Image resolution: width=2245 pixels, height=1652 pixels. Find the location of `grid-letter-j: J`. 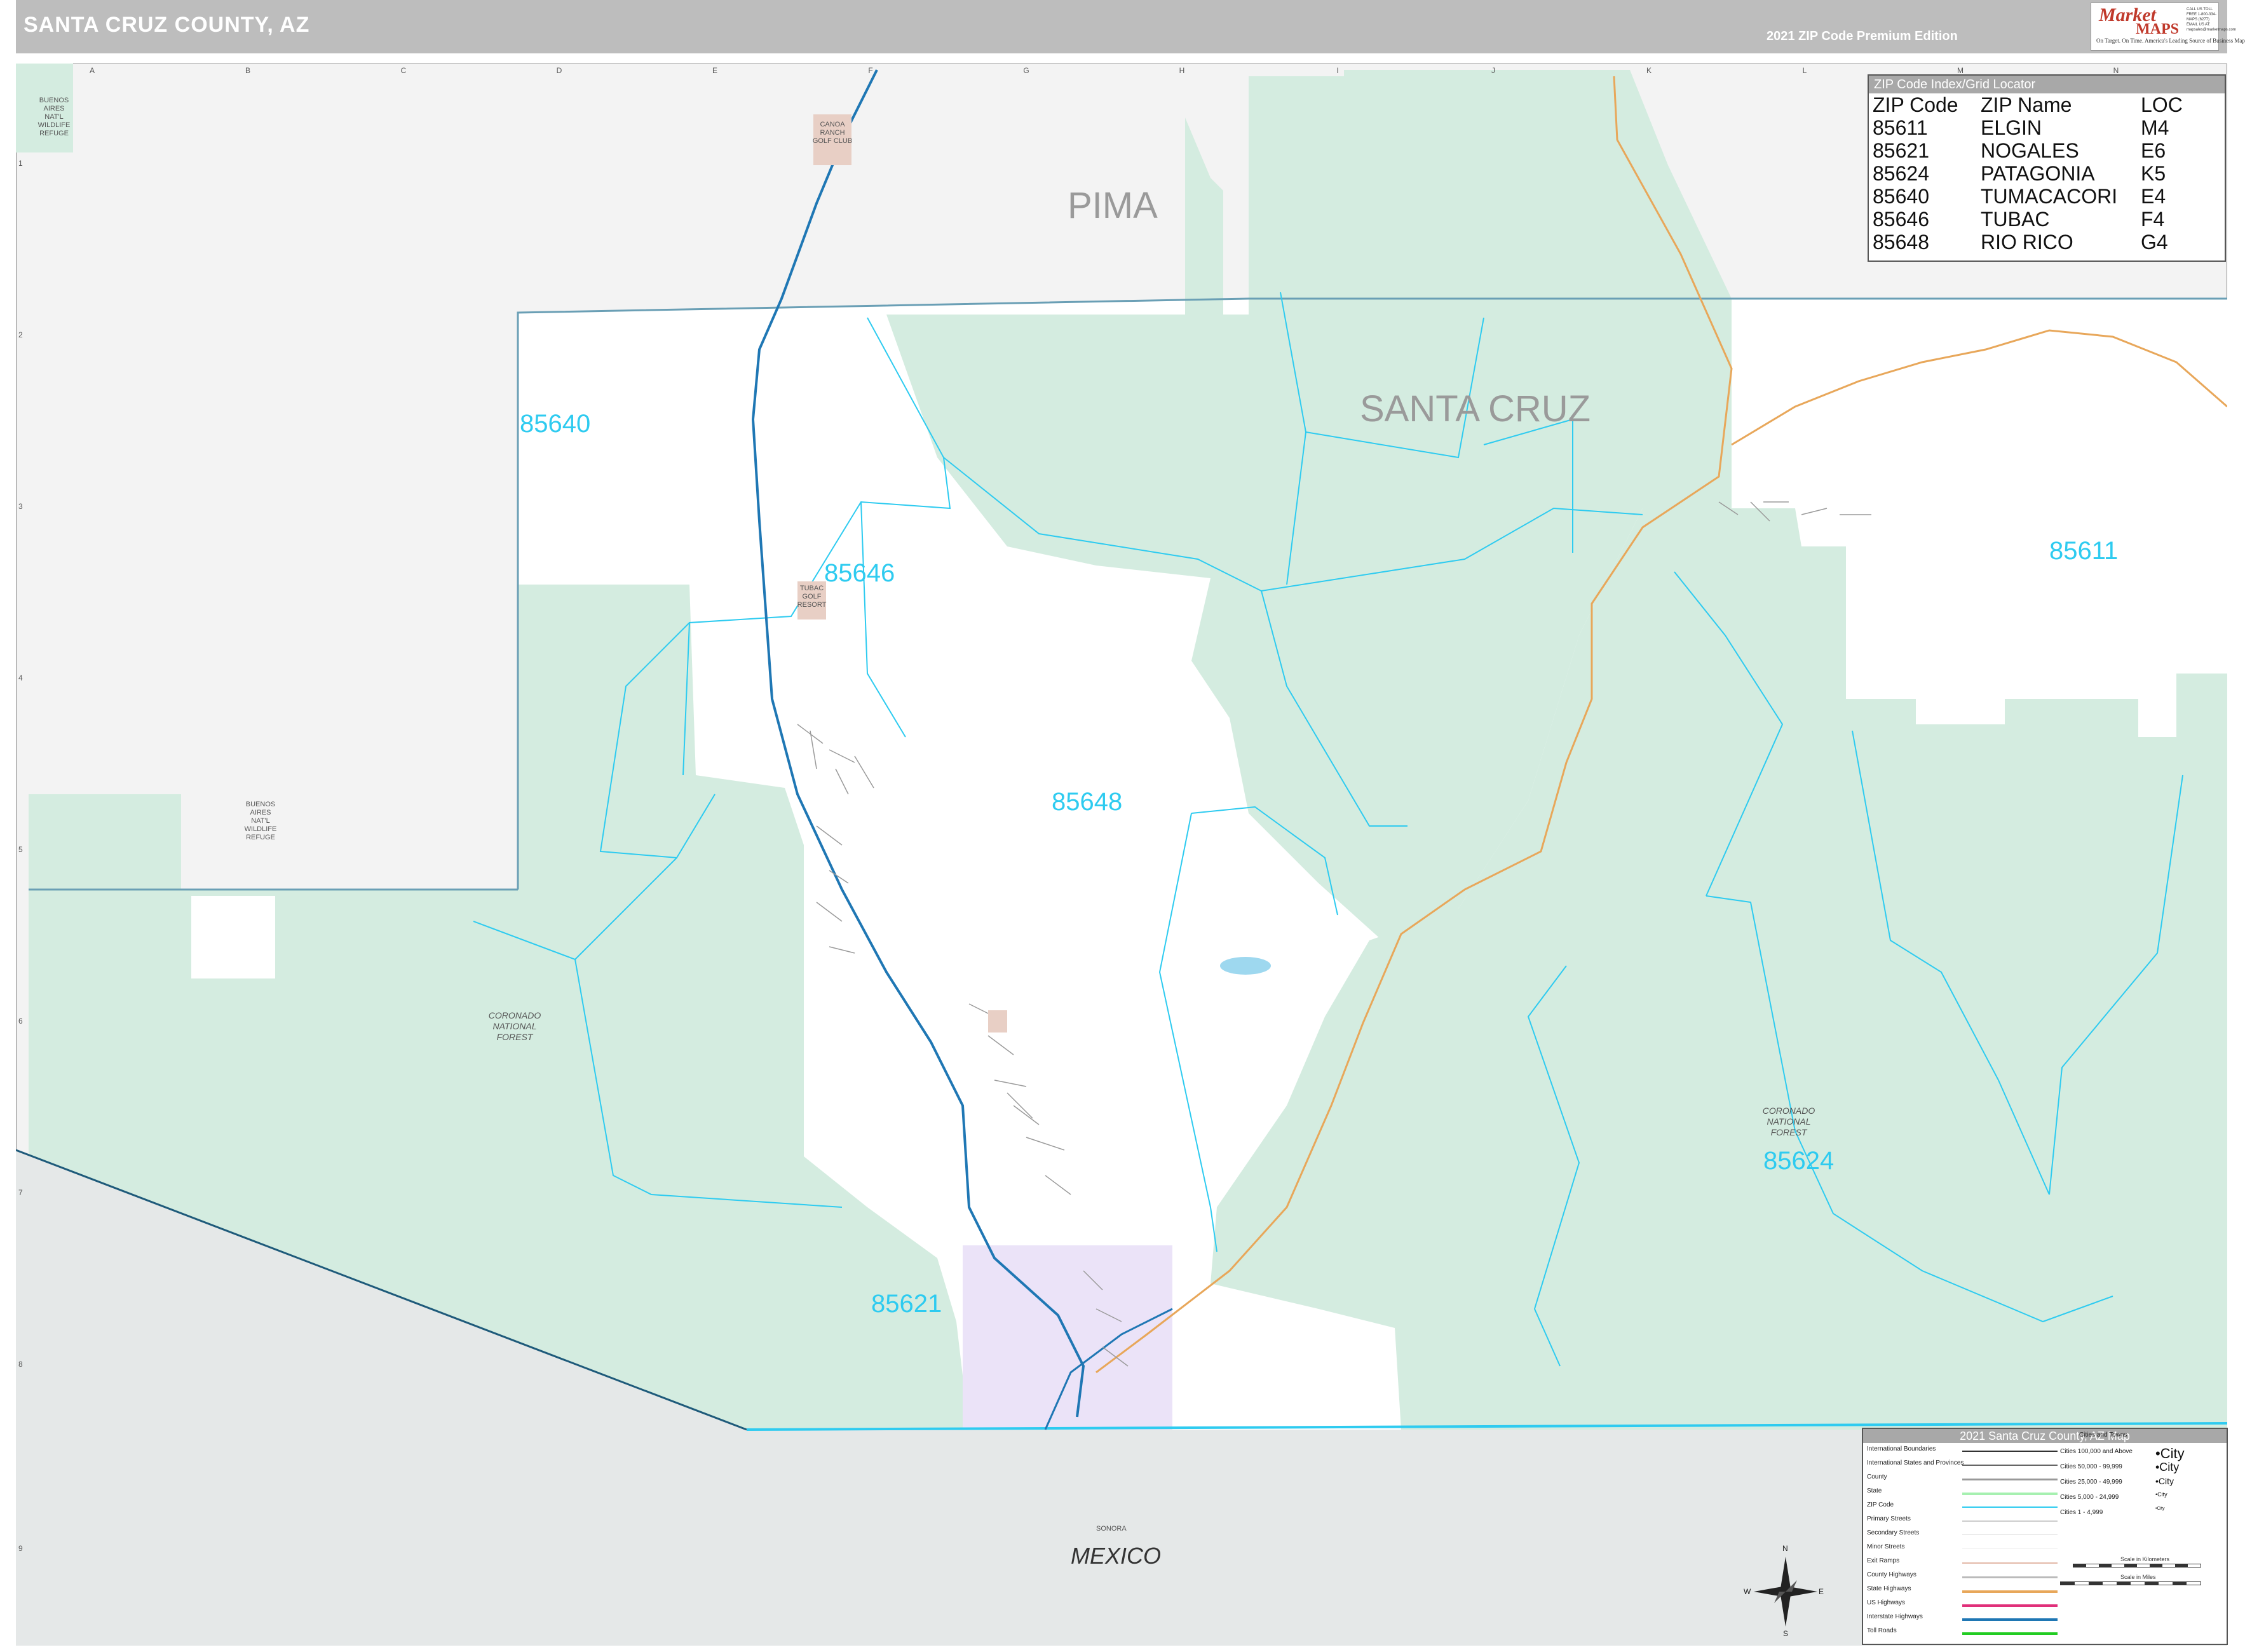

grid-letter-j: J is located at coordinates (1493, 70).